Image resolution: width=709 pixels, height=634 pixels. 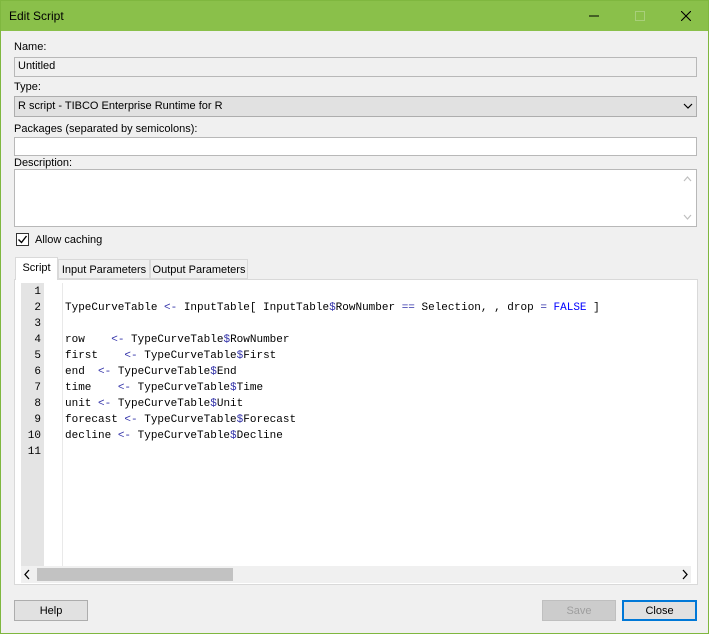 I want to click on code-token: Unit, so click(x=230, y=404).